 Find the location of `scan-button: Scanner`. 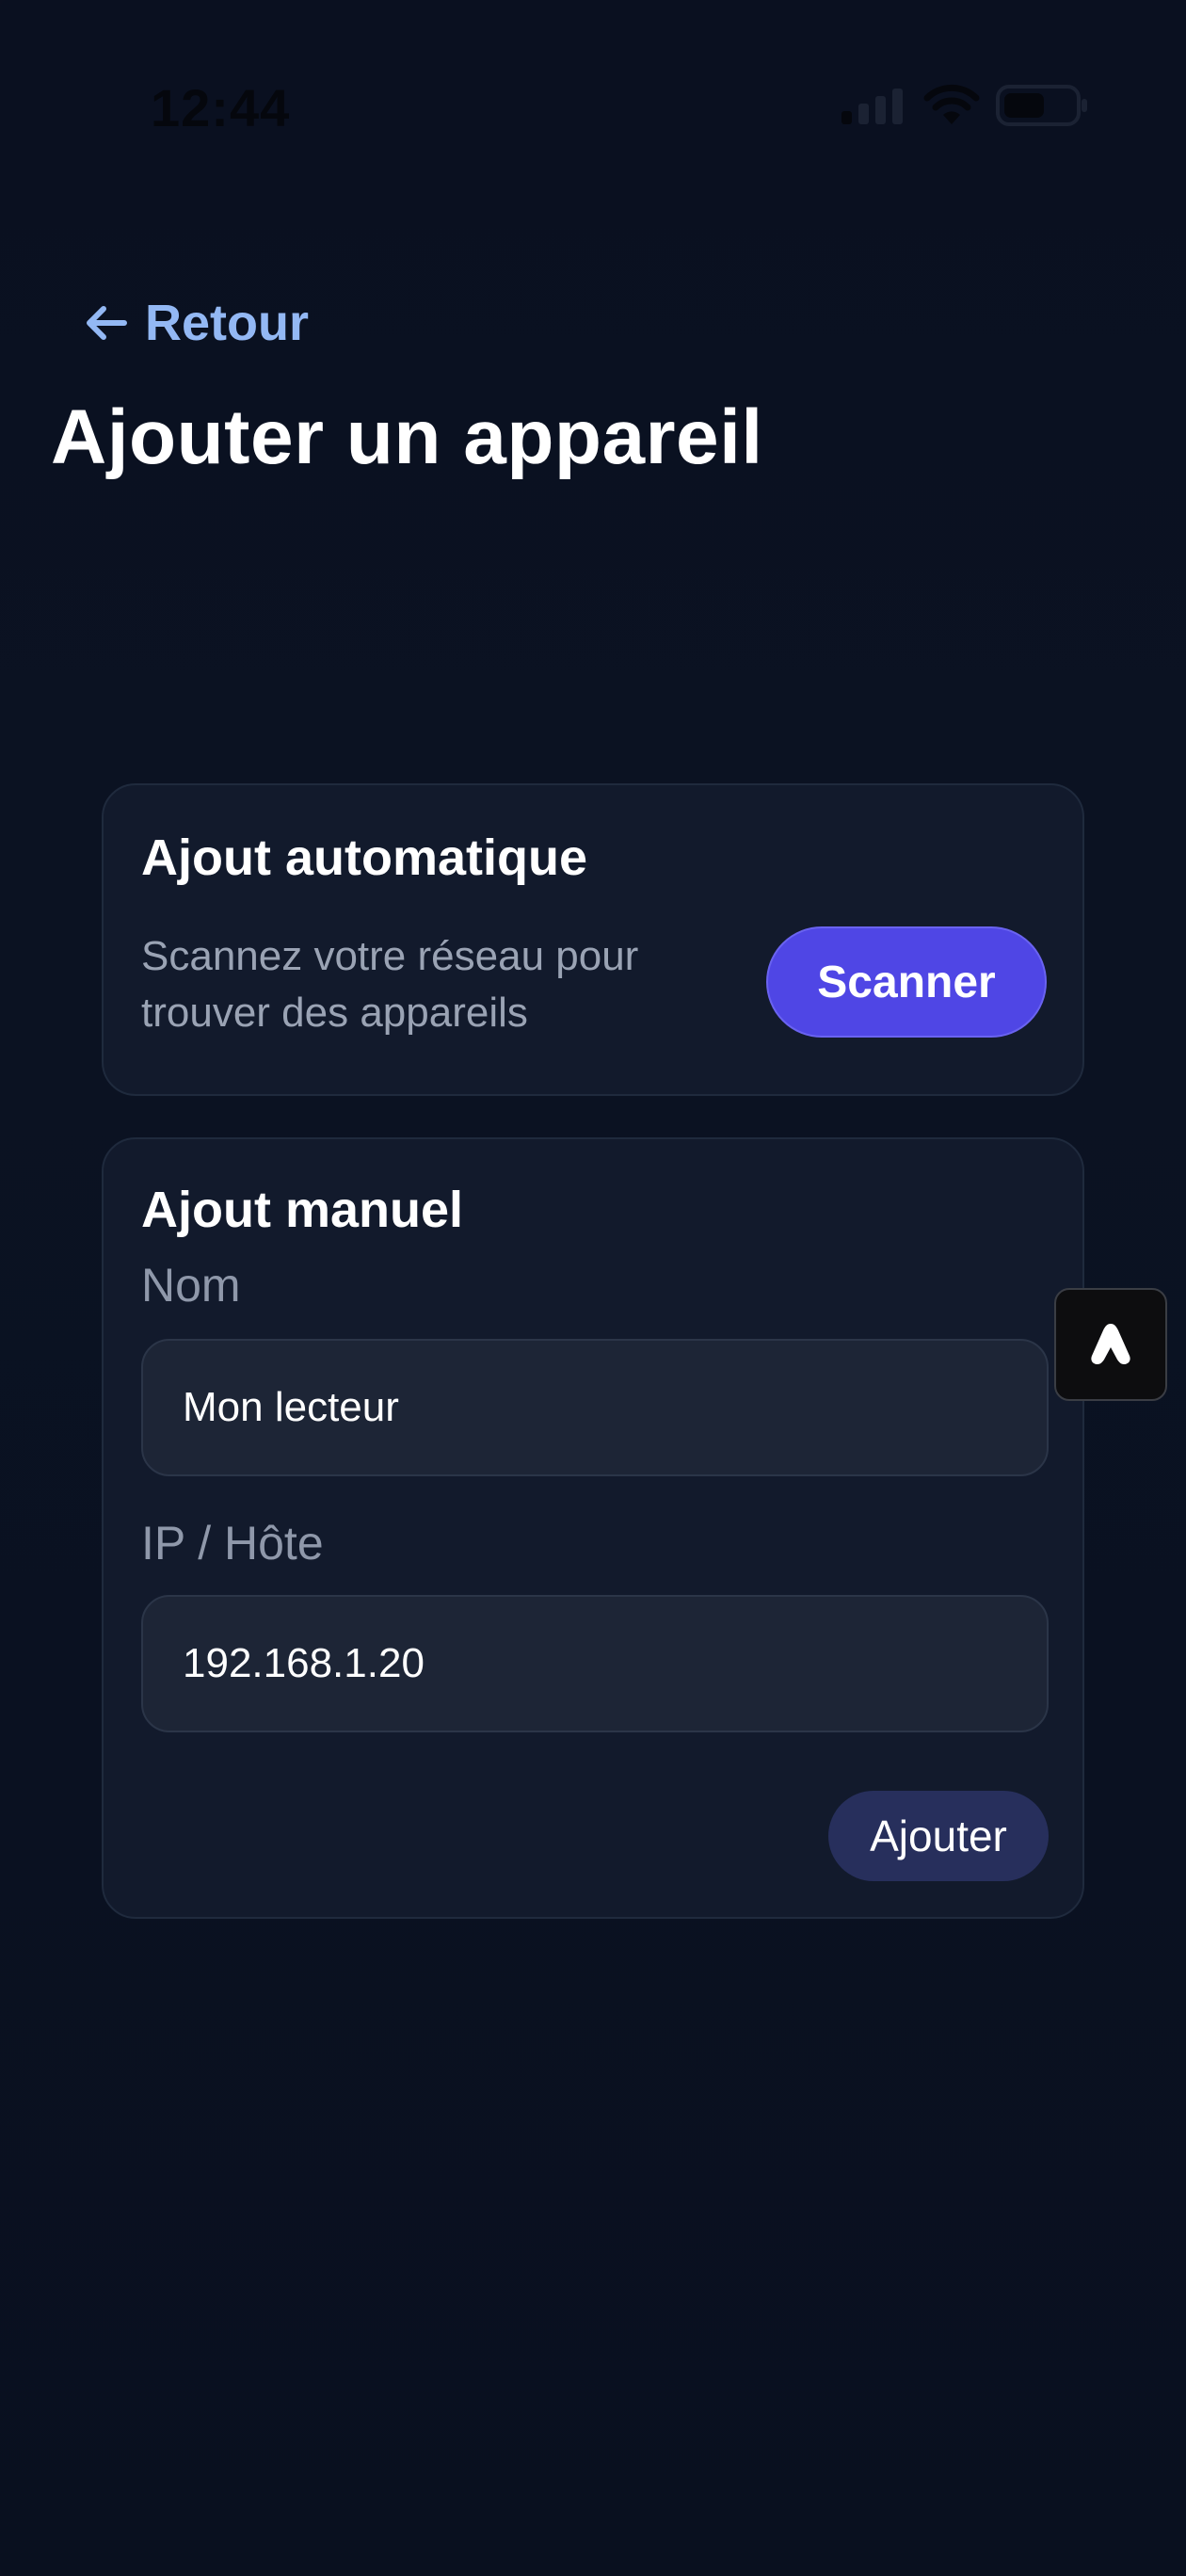

scan-button: Scanner is located at coordinates (906, 982).